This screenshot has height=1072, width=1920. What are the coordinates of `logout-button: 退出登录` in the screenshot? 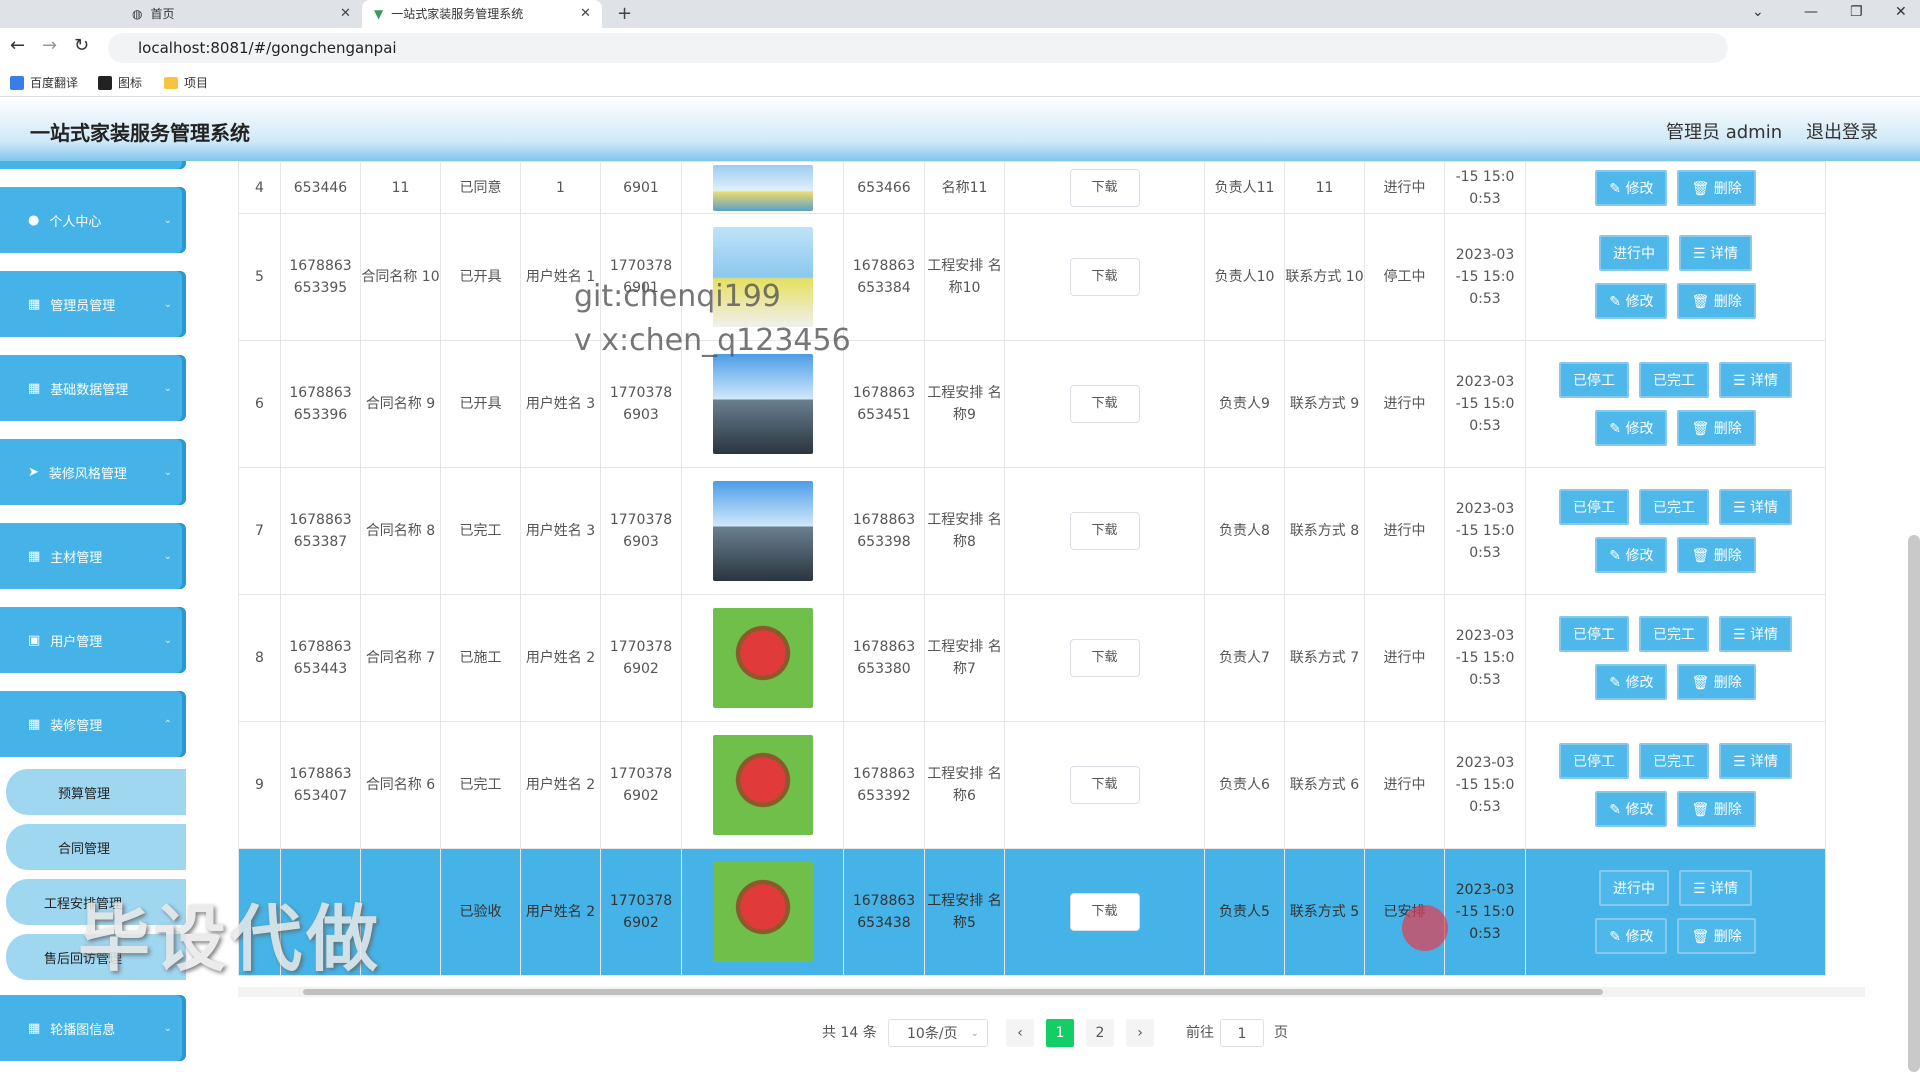 It's located at (1842, 131).